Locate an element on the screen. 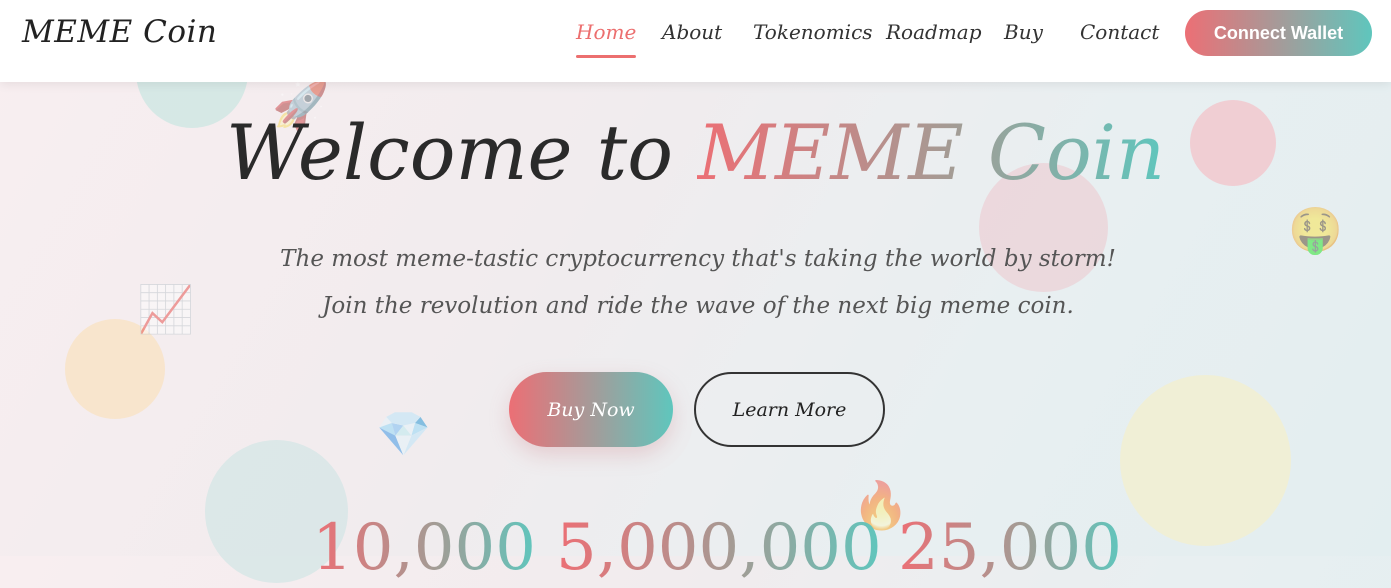 Image resolution: width=1391 pixels, height=588 pixels. stat-value-supply: 5,000,000 is located at coordinates (719, 548).